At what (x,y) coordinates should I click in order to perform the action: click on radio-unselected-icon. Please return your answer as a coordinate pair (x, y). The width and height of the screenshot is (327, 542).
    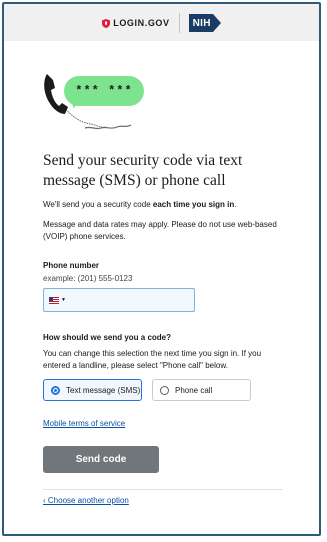
    Looking at the image, I should click on (164, 390).